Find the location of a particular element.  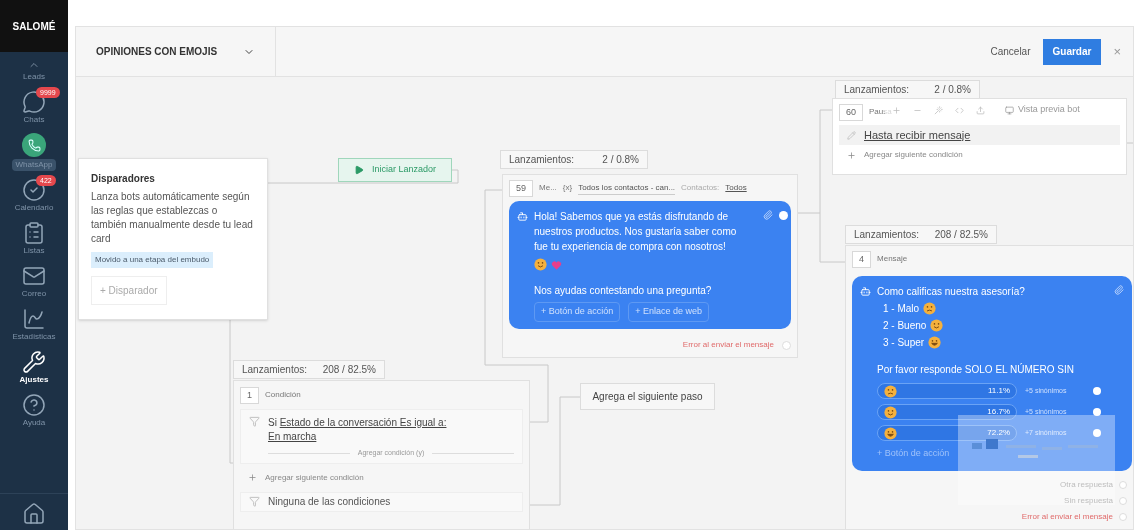

save-button: Guardar is located at coordinates (1072, 51).